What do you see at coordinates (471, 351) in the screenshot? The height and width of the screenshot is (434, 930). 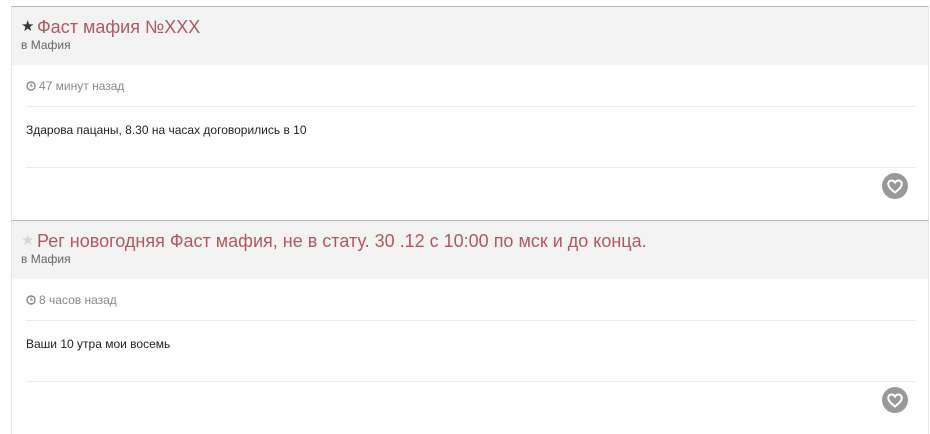 I see `post-content: Ваши 10 утра мои восемь` at bounding box center [471, 351].